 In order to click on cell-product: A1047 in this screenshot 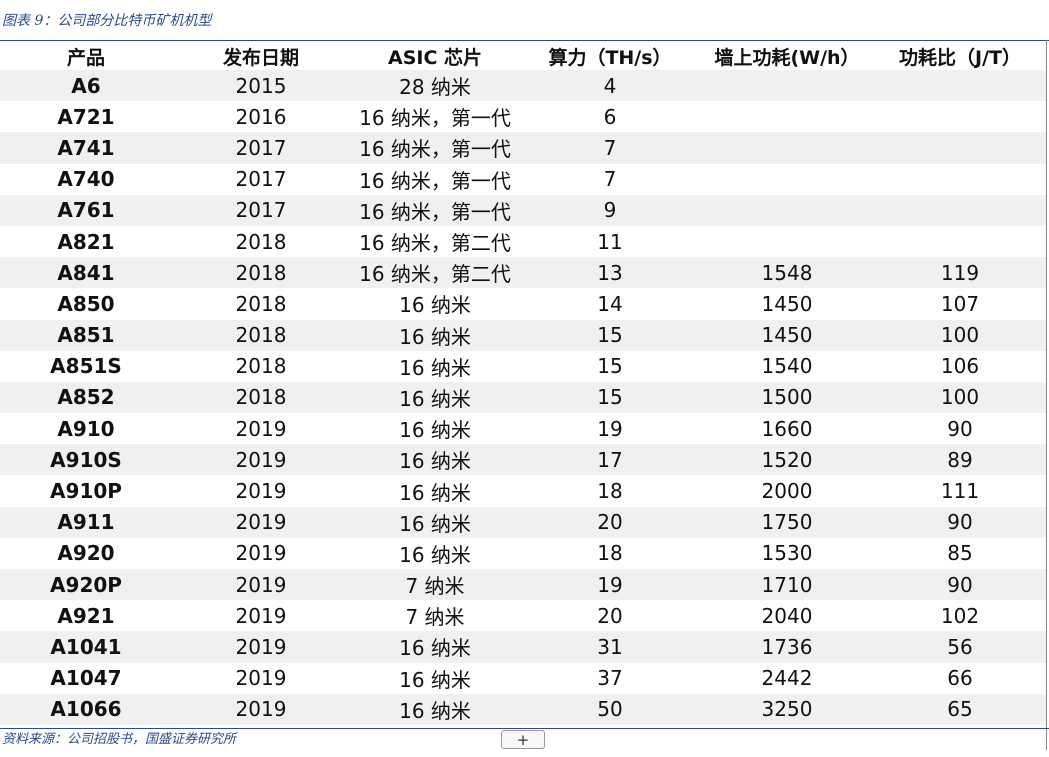, I will do `click(86, 678)`.